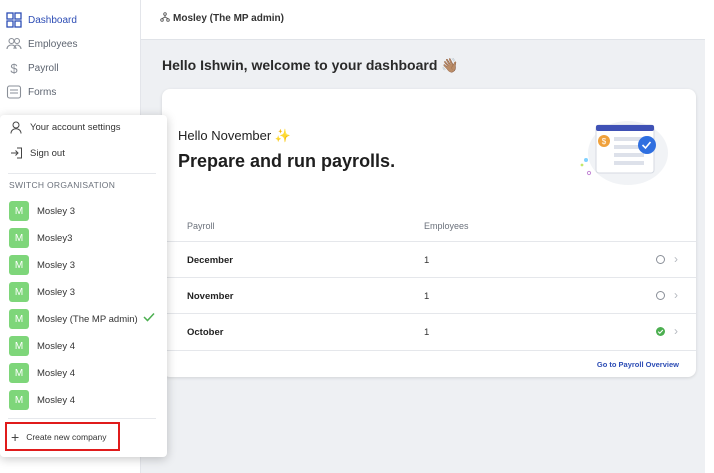  I want to click on current-organisation: Mosley (The MP admin), so click(222, 18).